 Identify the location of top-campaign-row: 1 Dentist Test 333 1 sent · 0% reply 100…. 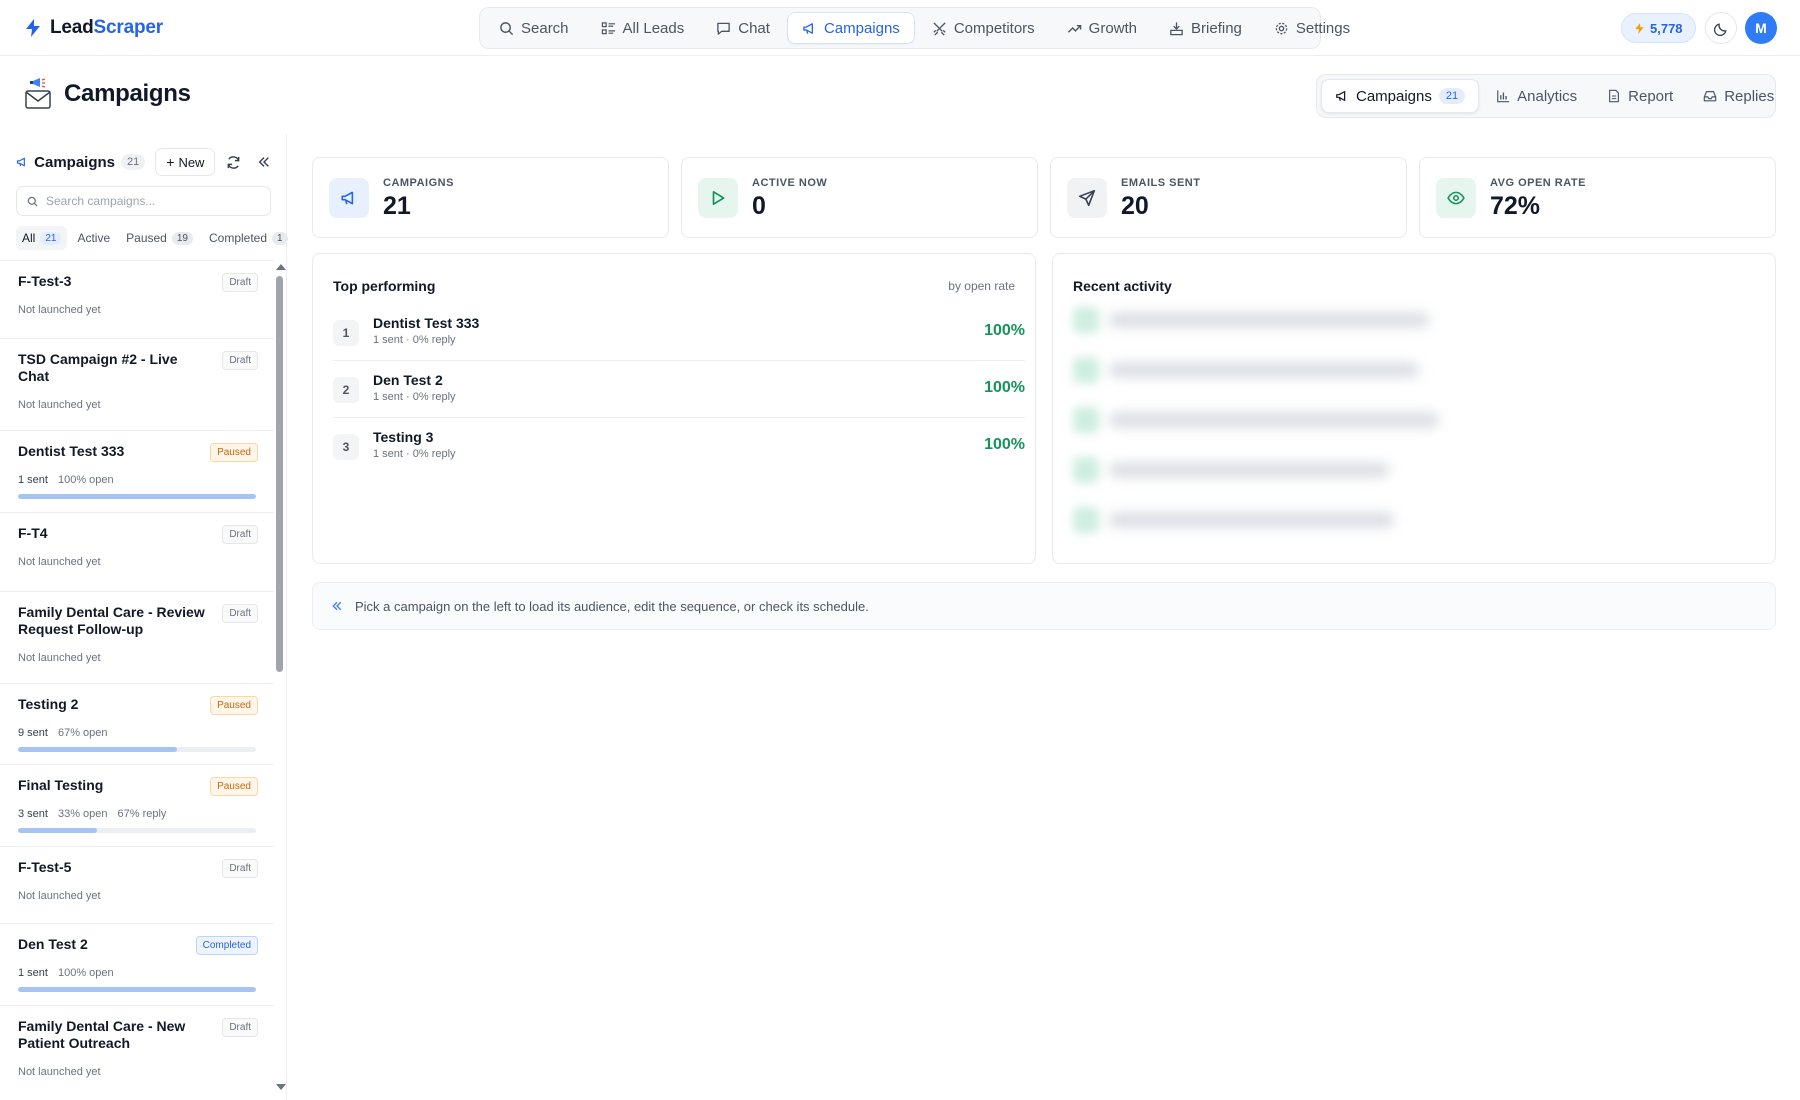
(679, 332).